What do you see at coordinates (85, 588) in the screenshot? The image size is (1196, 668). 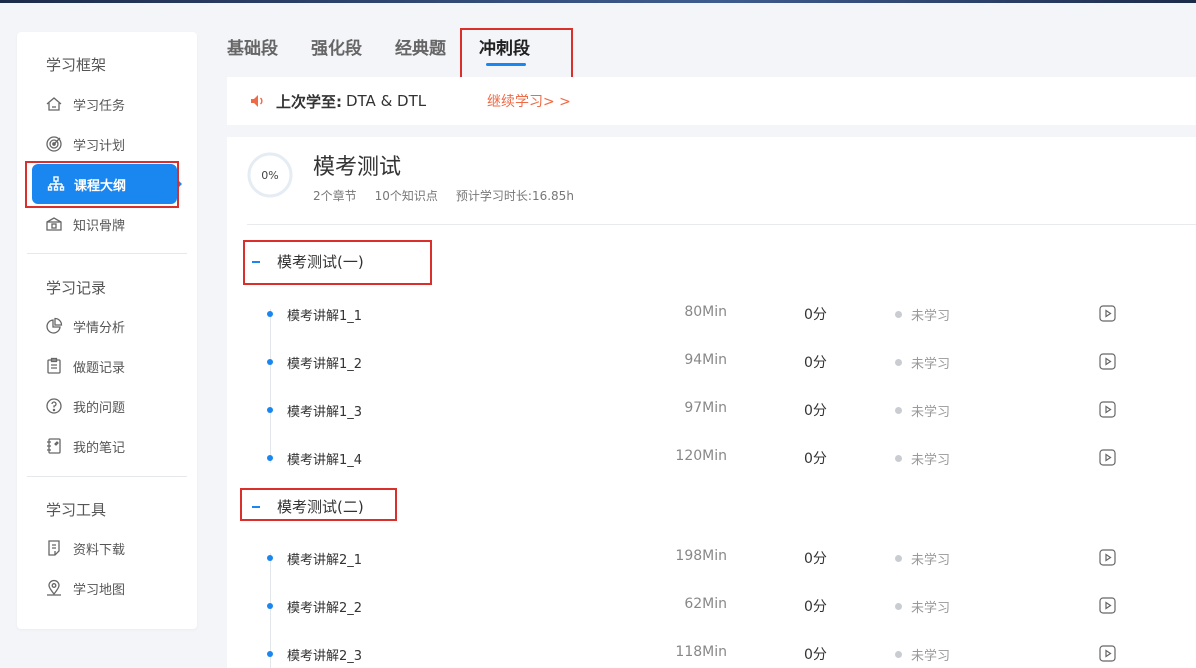 I see `sidebar-item-study-map: 学习地图` at bounding box center [85, 588].